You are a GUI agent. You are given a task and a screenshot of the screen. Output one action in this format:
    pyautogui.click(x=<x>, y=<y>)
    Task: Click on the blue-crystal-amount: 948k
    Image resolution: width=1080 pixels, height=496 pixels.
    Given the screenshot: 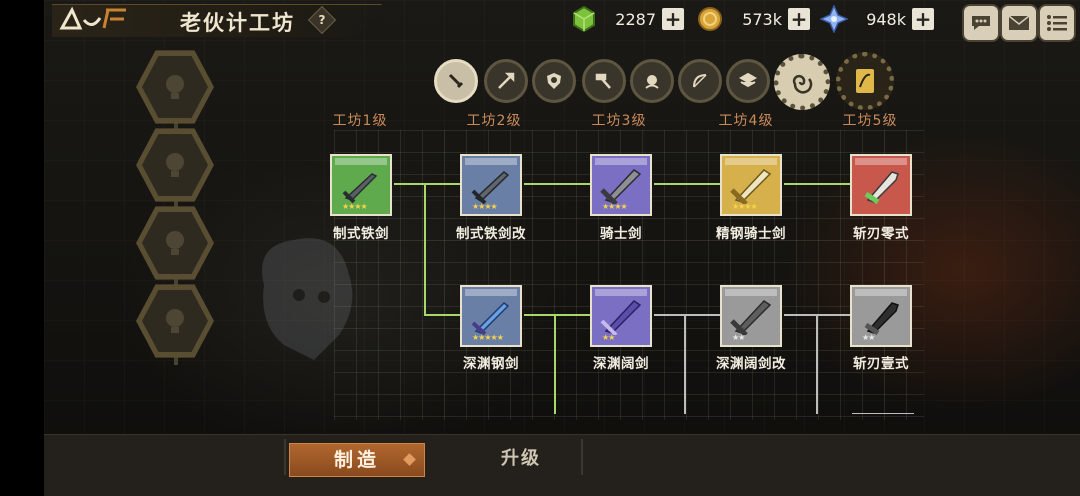 What is the action you would take?
    pyautogui.click(x=886, y=19)
    